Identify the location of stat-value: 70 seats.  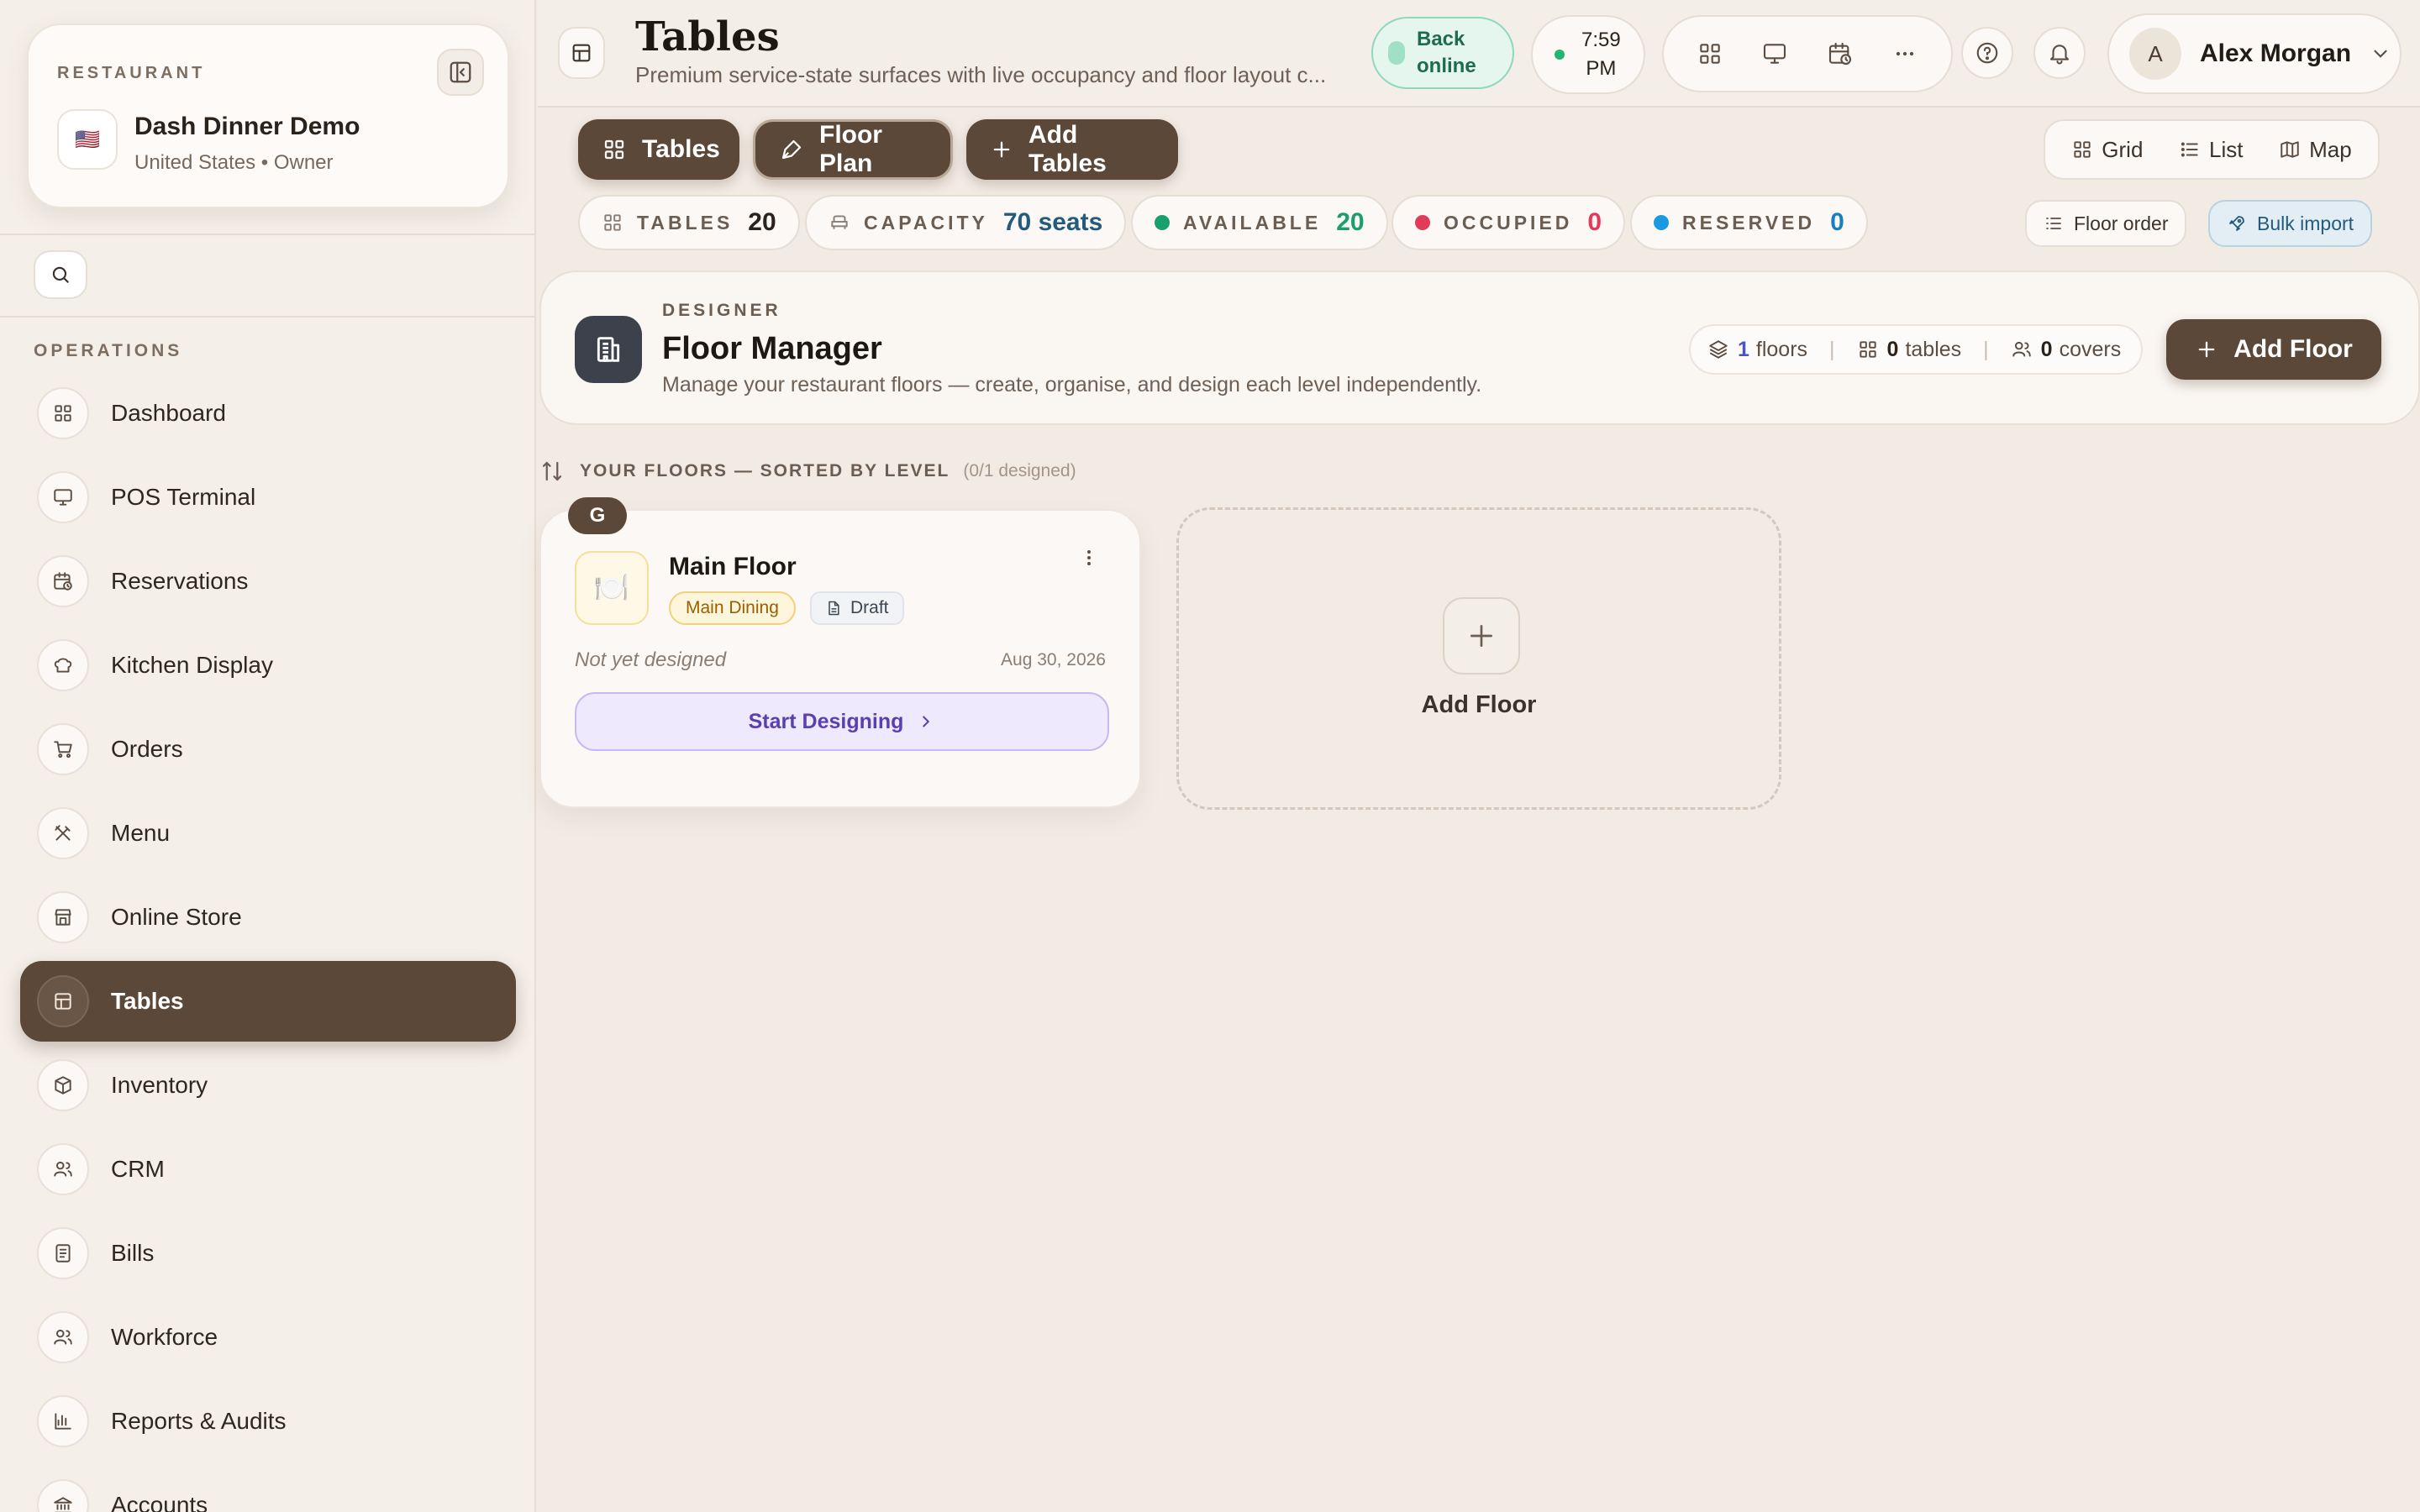
(1052, 222).